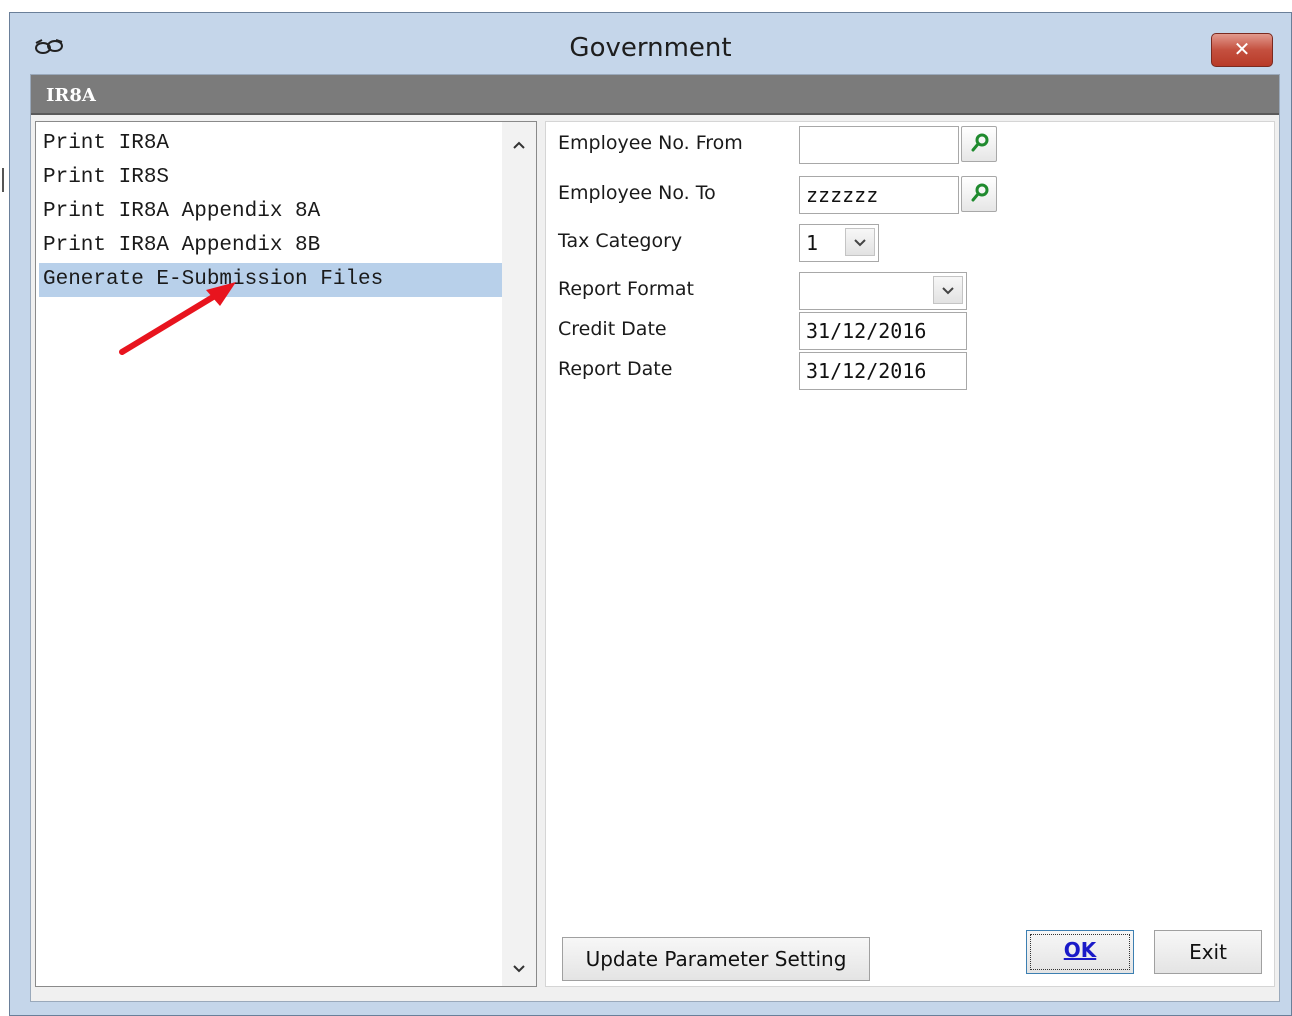  I want to click on window-title: Government, so click(650, 48).